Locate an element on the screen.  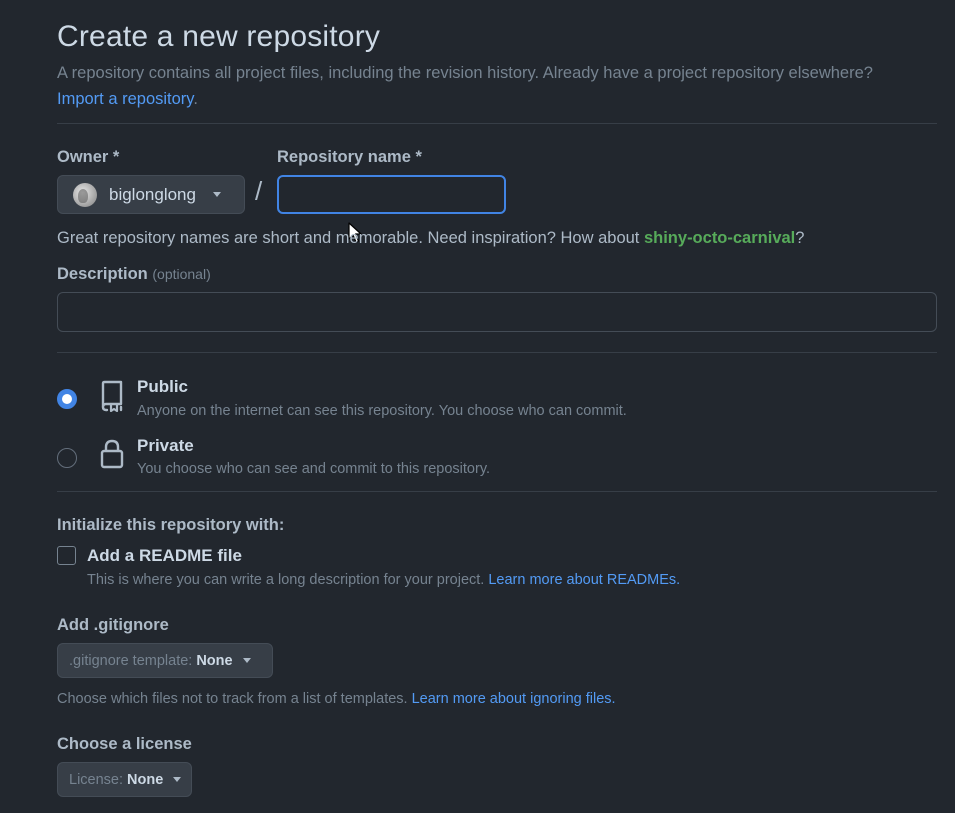
gitignore-heading: Add .gitignore is located at coordinates (113, 625).